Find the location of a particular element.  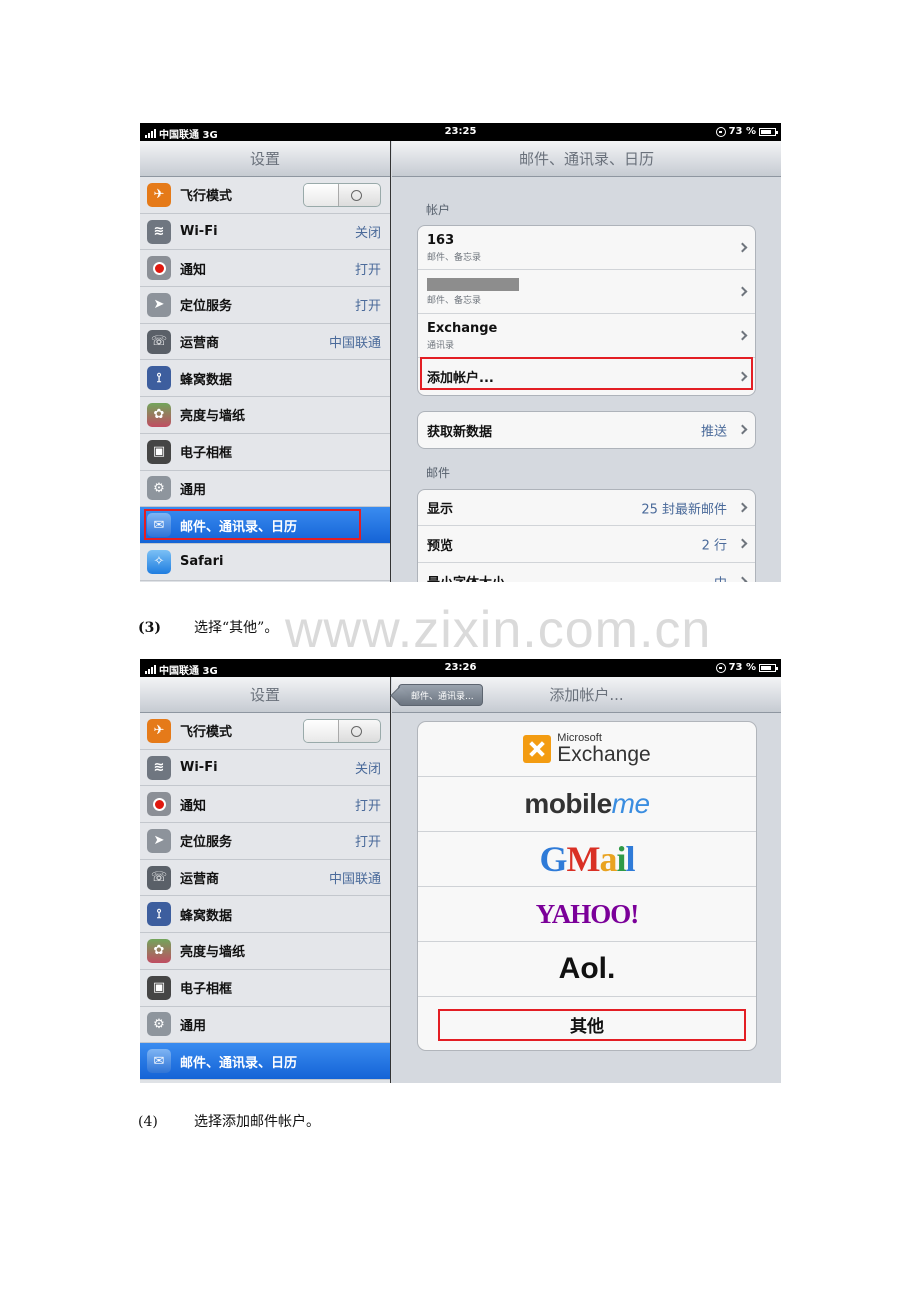

mail-min-font-row: 最小字体大小 中 is located at coordinates (586, 572).